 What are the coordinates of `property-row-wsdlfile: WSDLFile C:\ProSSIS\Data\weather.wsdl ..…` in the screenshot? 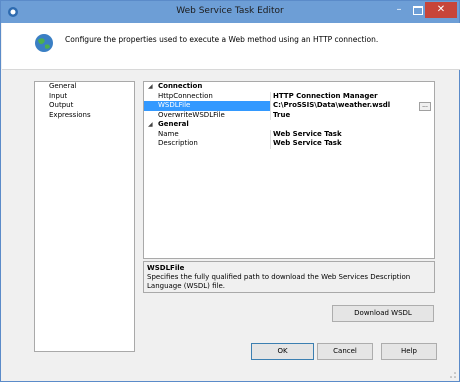 It's located at (289, 106).